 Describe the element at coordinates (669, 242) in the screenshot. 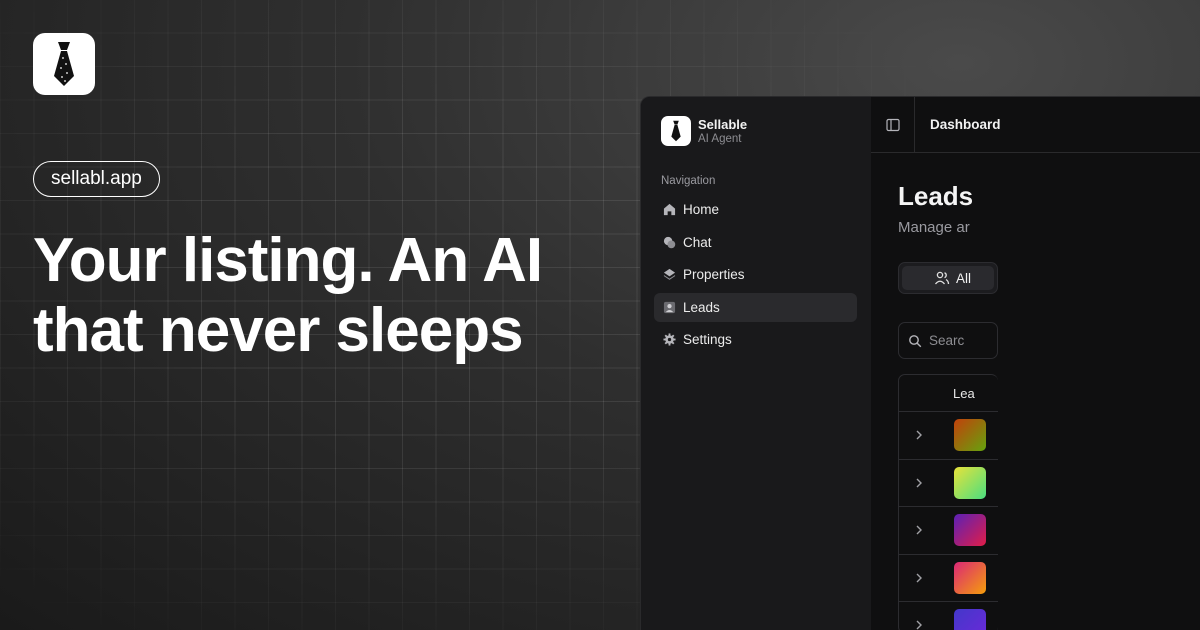

I see `chat-icon` at that location.